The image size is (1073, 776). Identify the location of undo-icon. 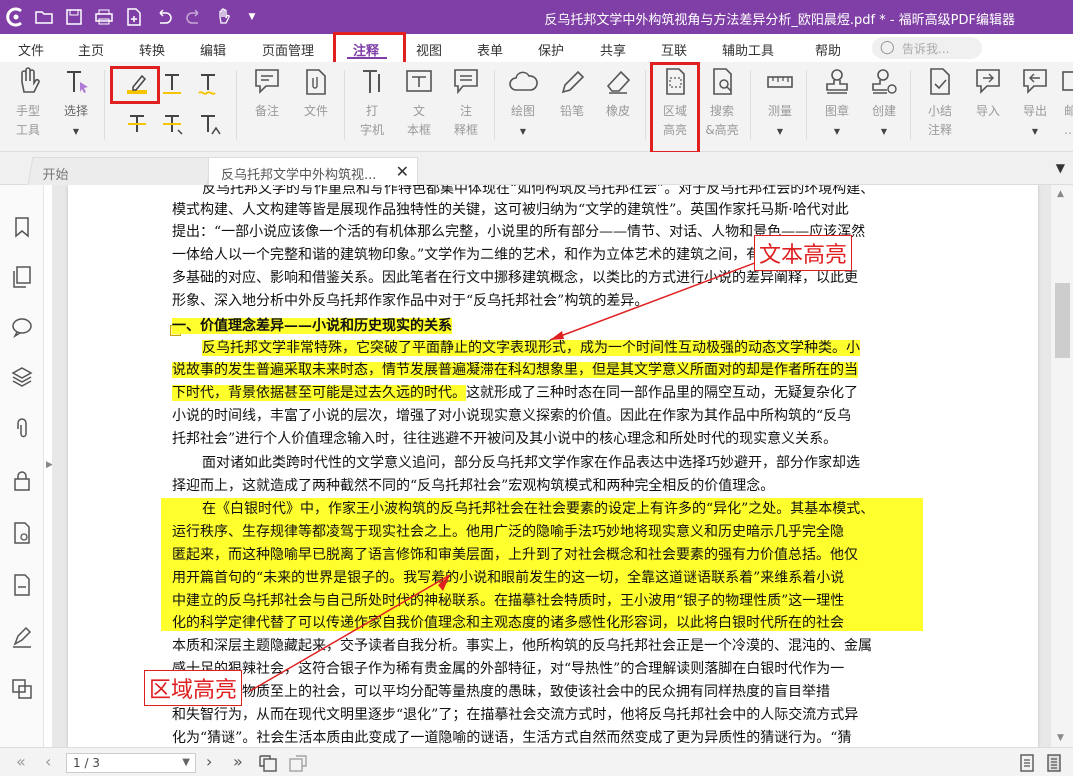
(164, 17).